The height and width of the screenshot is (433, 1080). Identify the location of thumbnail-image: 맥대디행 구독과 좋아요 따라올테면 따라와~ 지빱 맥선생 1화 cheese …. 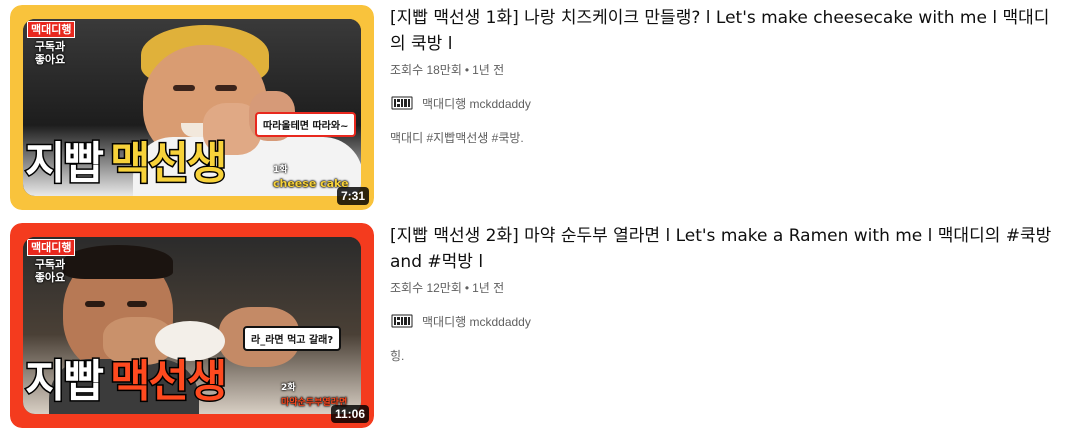
(192, 107).